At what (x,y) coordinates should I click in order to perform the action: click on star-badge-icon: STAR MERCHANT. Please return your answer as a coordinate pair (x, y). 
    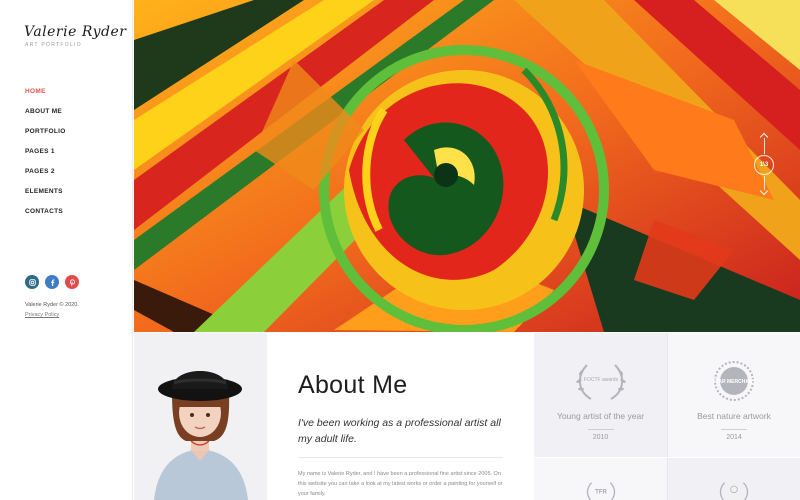
    Looking at the image, I should click on (734, 381).